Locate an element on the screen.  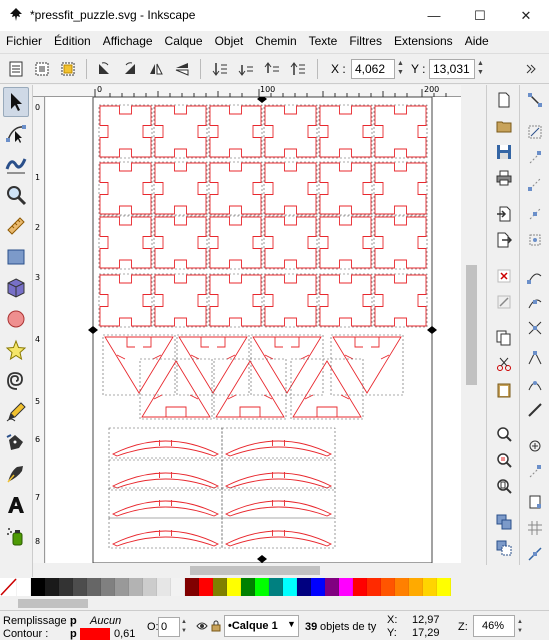
maximize-button: ☐ is located at coordinates (480, 15).